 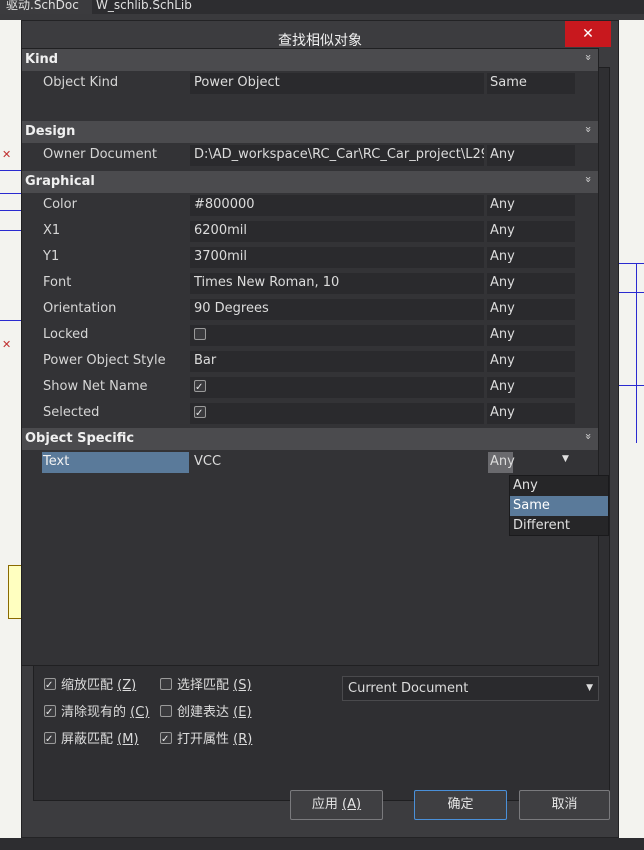 I want to click on option-zoom-matching: 缩放匹配 (Z), so click(x=90, y=686).